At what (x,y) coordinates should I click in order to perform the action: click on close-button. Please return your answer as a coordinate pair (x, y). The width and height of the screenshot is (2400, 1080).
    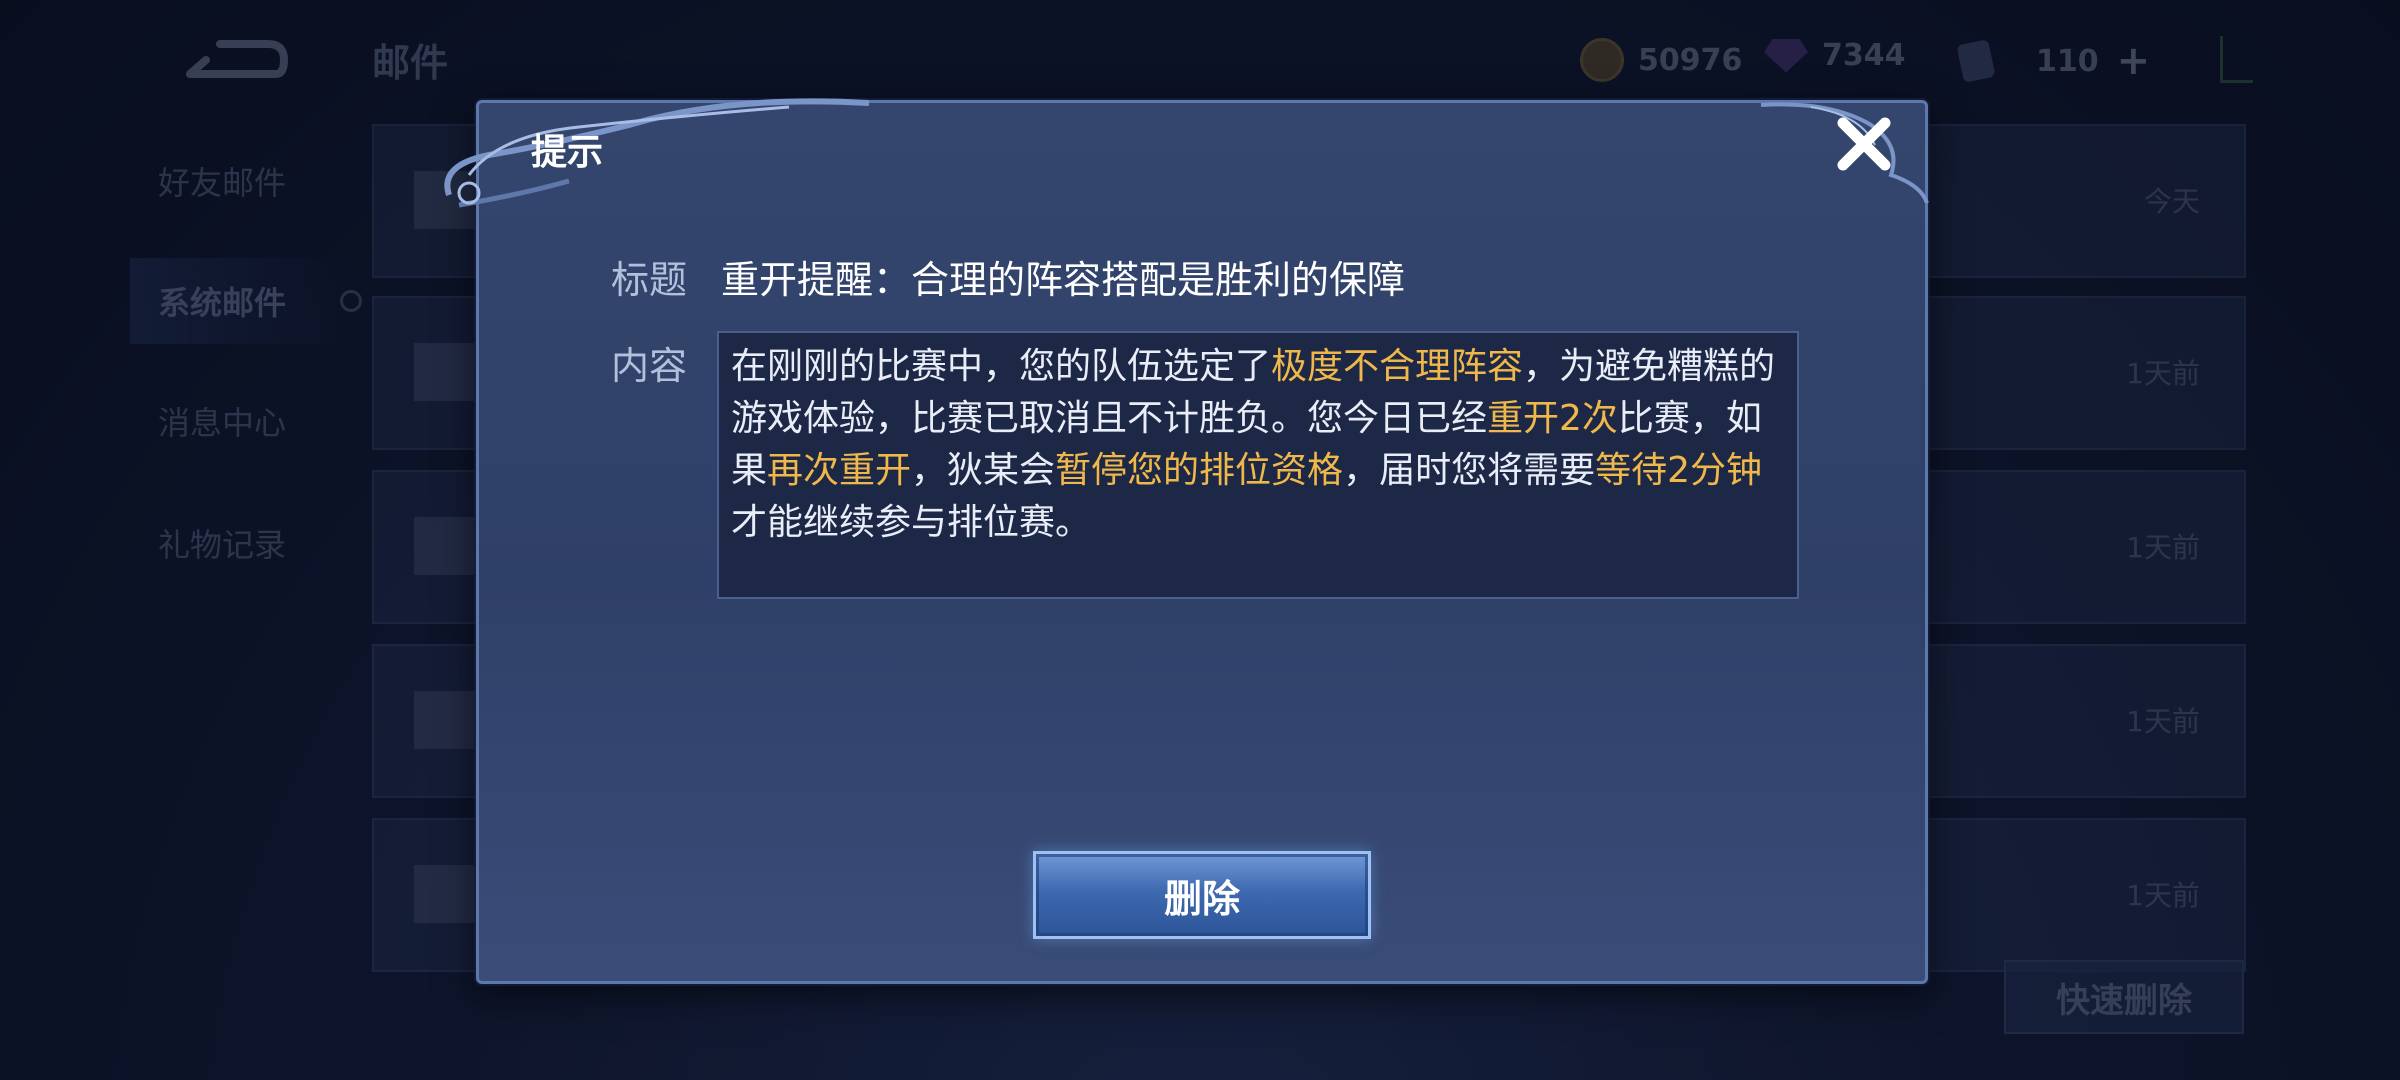
    Looking at the image, I should click on (1864, 144).